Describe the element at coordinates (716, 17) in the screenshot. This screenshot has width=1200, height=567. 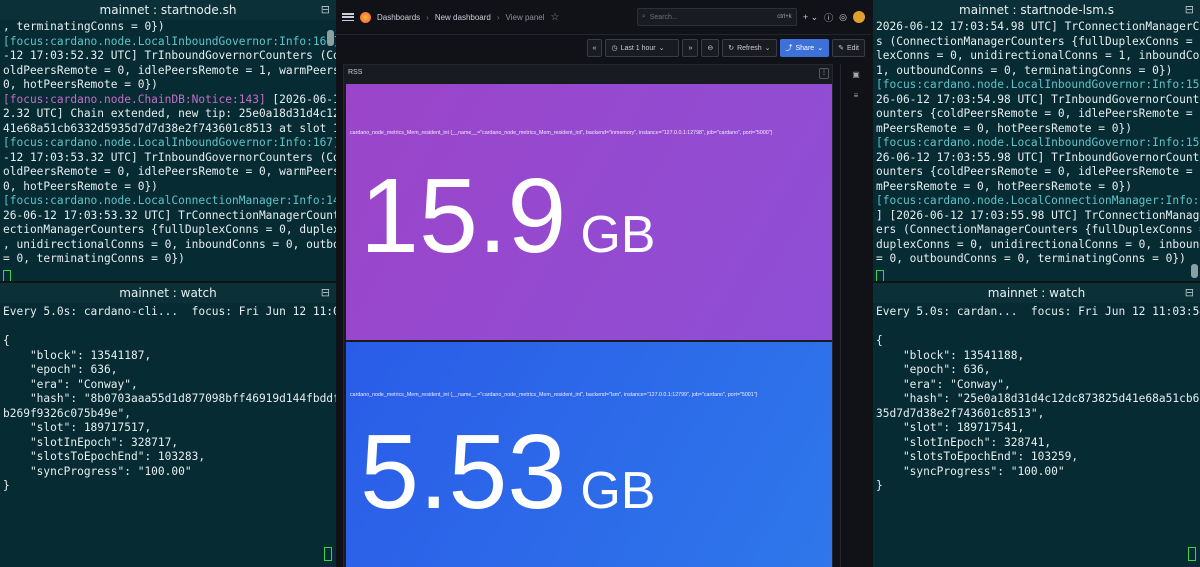
I see `search-input: ⌕ Search... ctrl+k` at that location.